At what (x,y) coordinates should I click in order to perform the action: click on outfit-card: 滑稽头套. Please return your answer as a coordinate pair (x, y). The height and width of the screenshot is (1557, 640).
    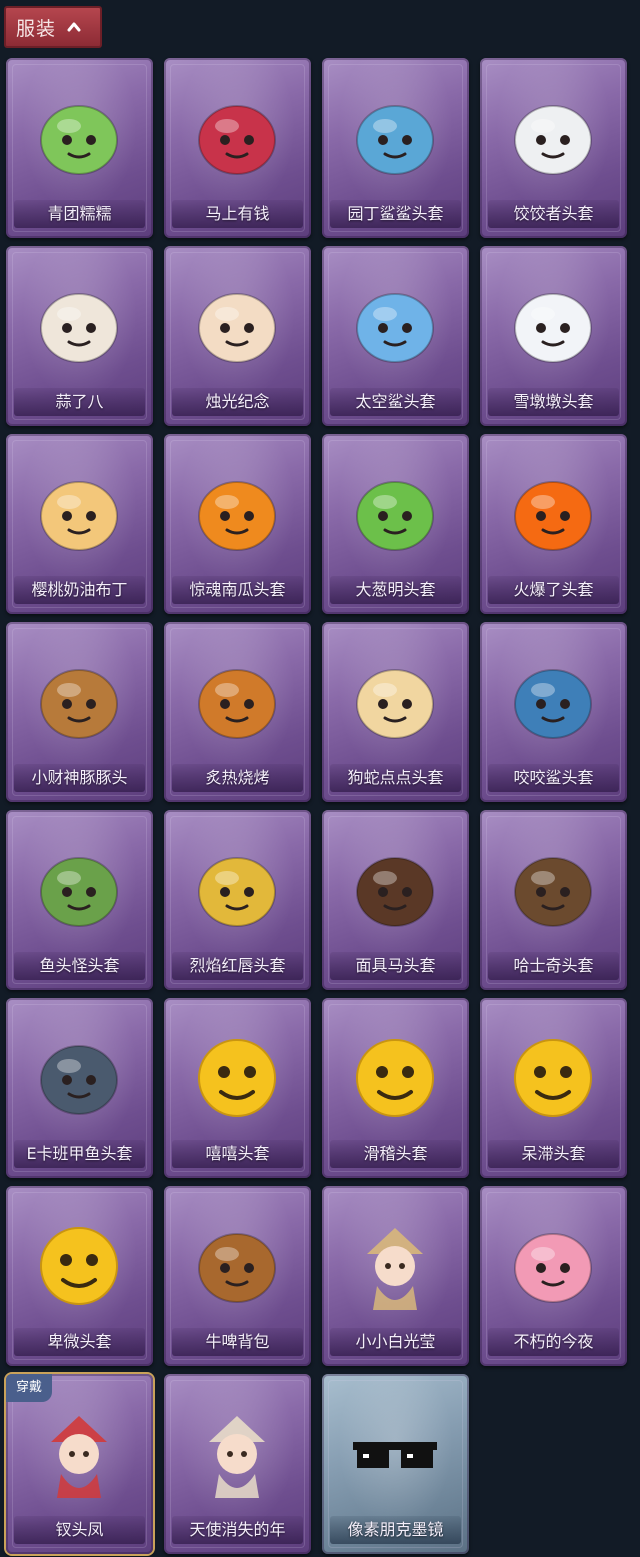
    Looking at the image, I should click on (395, 1088).